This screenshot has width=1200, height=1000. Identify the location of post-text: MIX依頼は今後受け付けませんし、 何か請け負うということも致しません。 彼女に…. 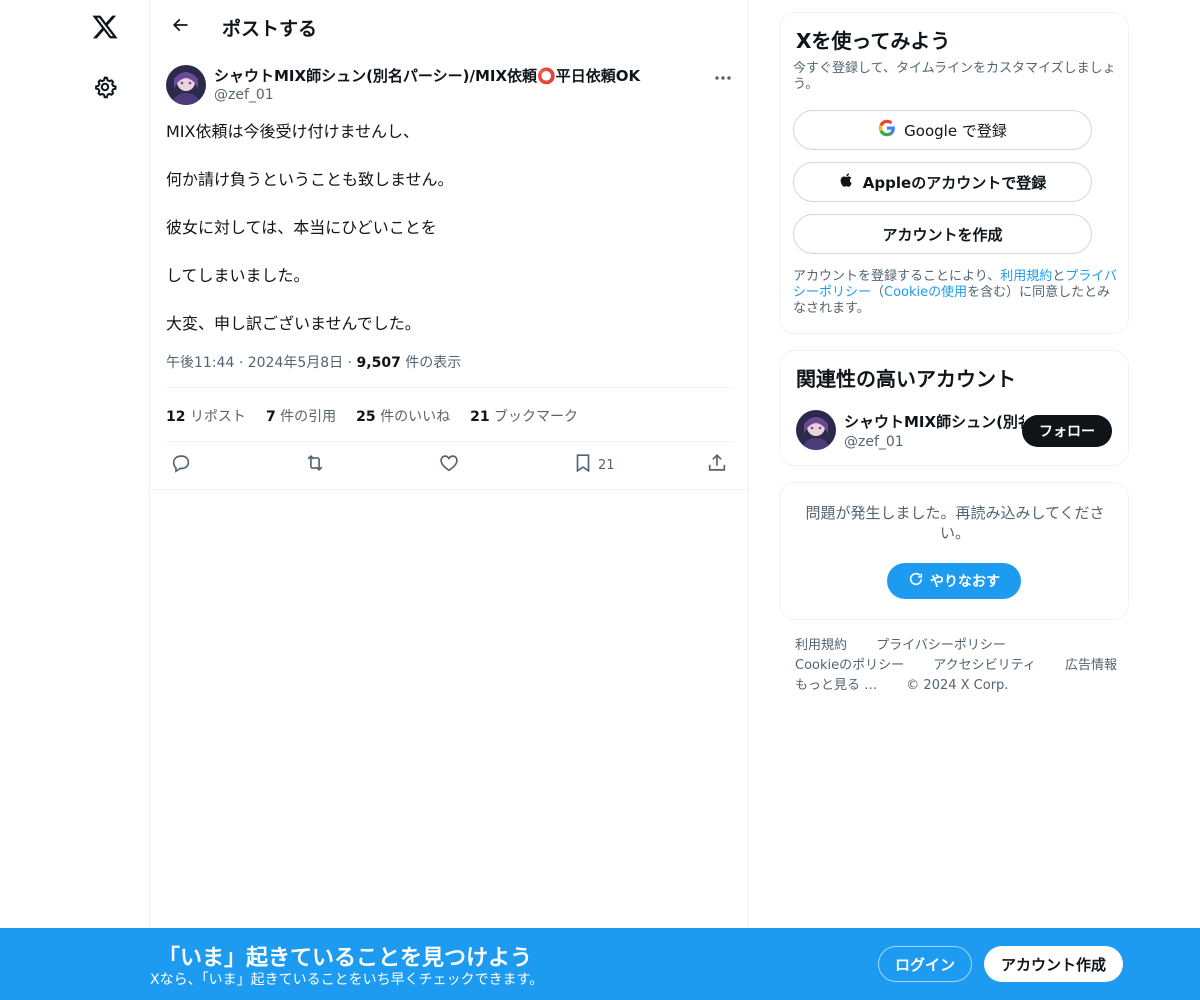
(450, 240).